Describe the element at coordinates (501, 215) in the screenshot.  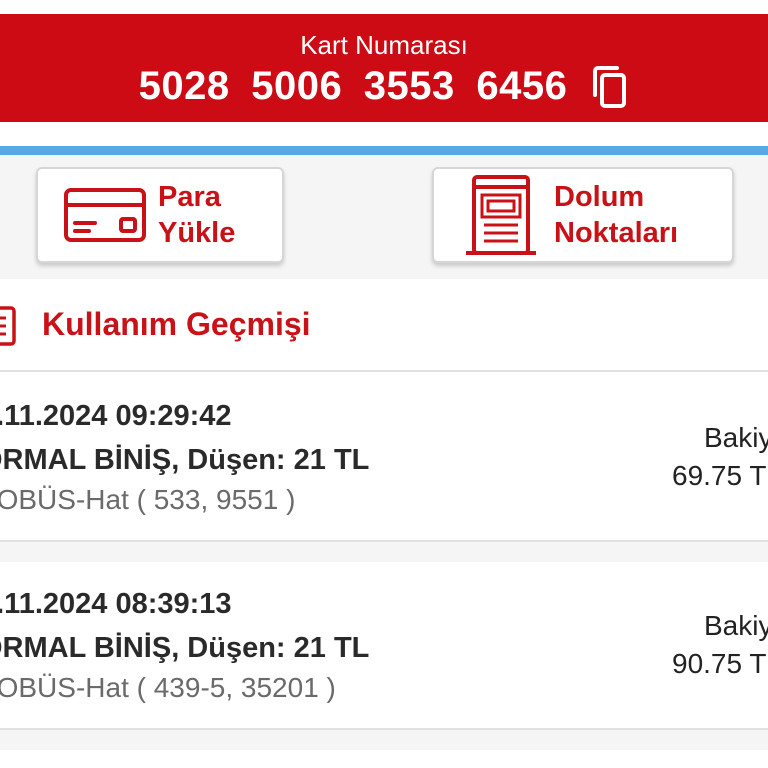
I see `kiosk-icon` at that location.